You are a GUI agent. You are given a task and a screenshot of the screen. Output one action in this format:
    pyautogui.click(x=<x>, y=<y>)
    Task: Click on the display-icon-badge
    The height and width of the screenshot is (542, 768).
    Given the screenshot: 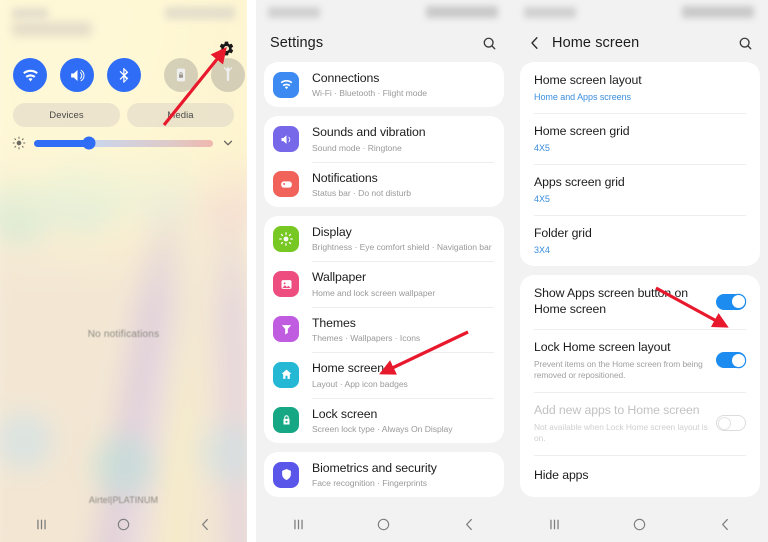 What is the action you would take?
    pyautogui.click(x=286, y=238)
    